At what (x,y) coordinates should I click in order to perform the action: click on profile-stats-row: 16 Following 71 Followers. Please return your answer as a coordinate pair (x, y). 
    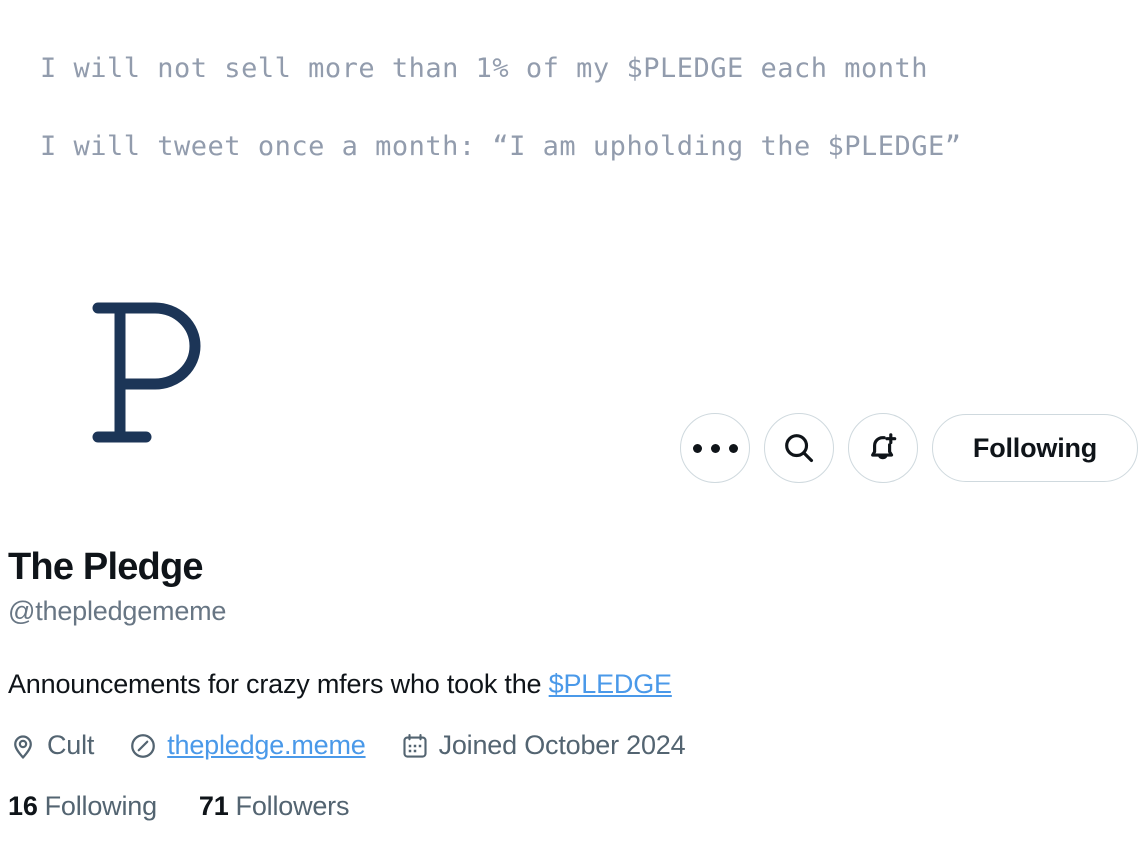
    Looking at the image, I should click on (568, 806).